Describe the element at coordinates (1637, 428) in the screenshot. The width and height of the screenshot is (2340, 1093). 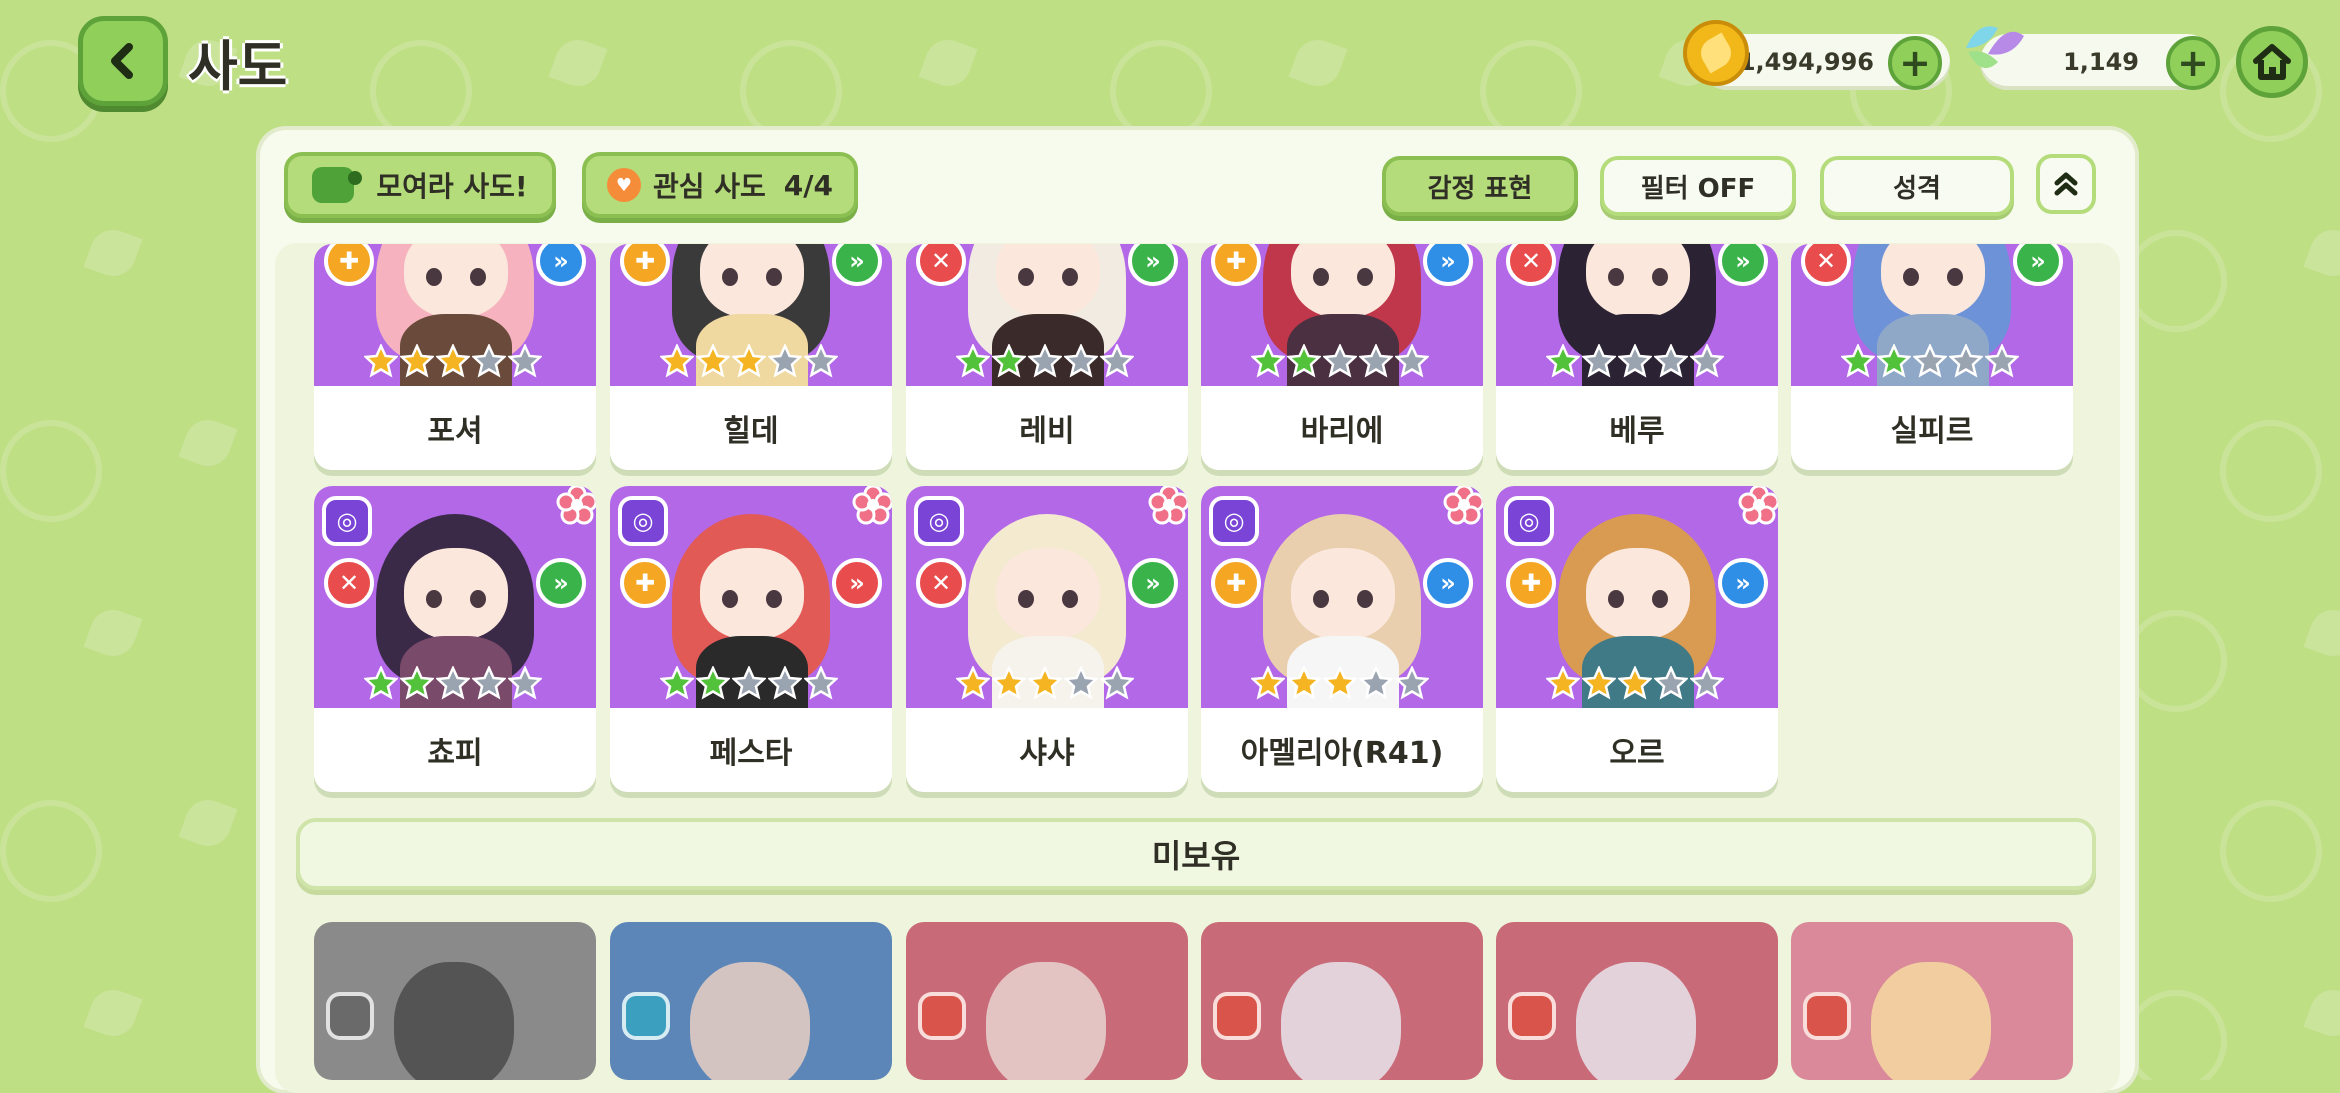
I see `character-name: 베루` at that location.